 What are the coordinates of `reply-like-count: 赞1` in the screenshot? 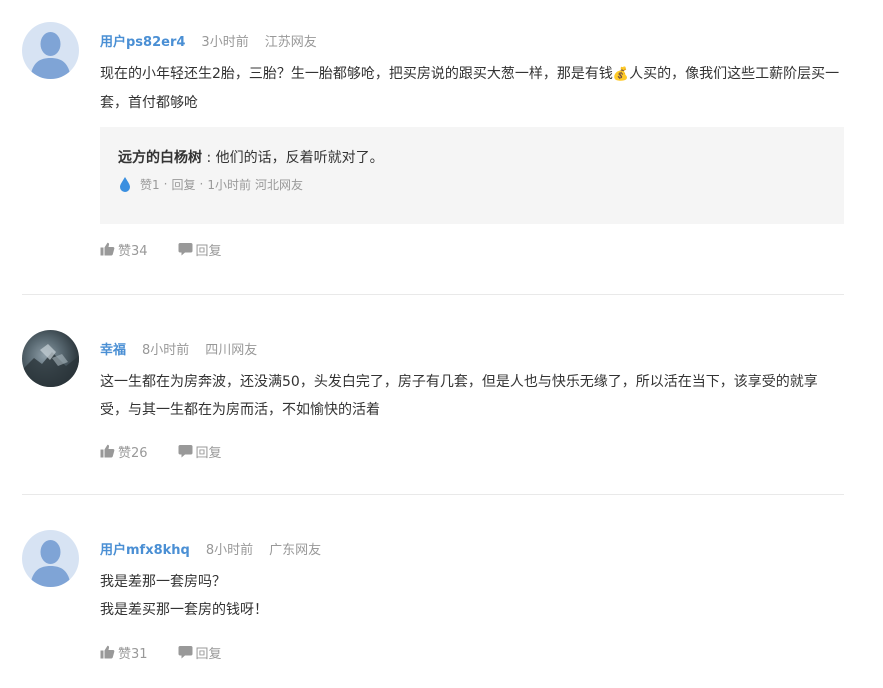 It's located at (150, 184).